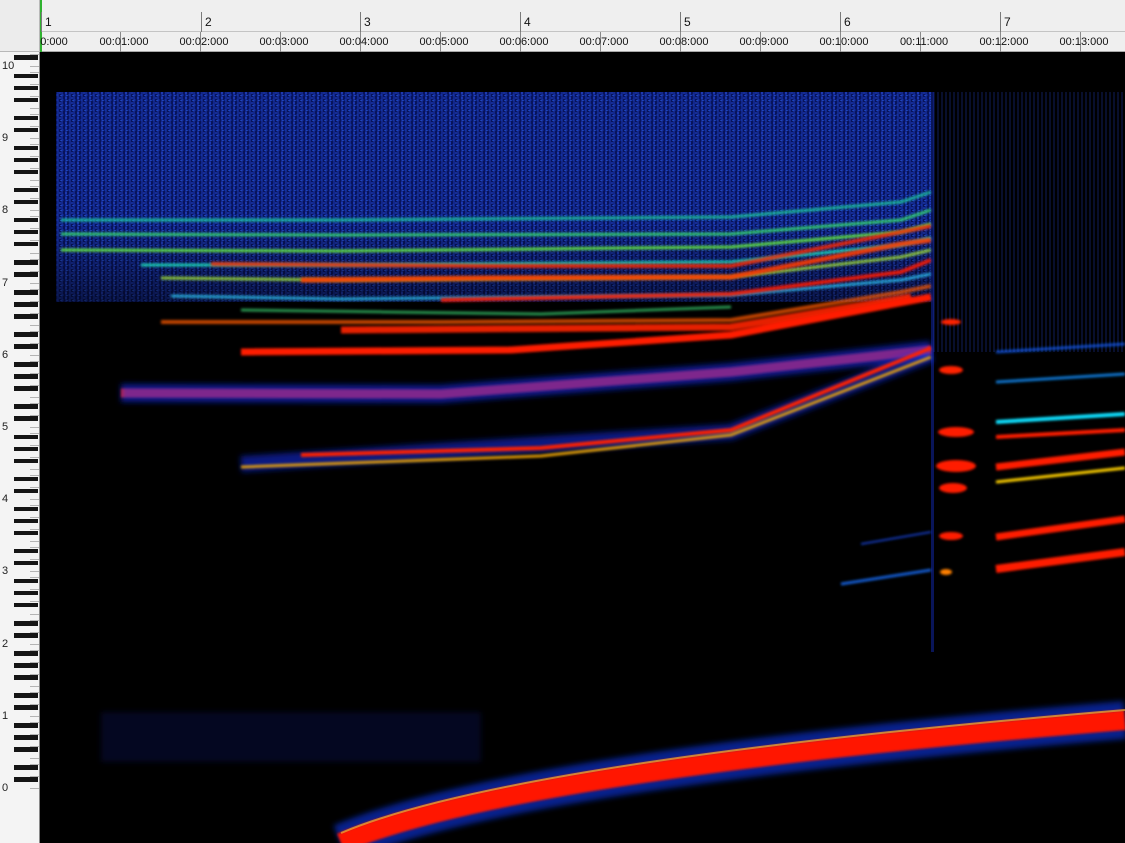  I want to click on time-label: 00:09:000, so click(764, 42).